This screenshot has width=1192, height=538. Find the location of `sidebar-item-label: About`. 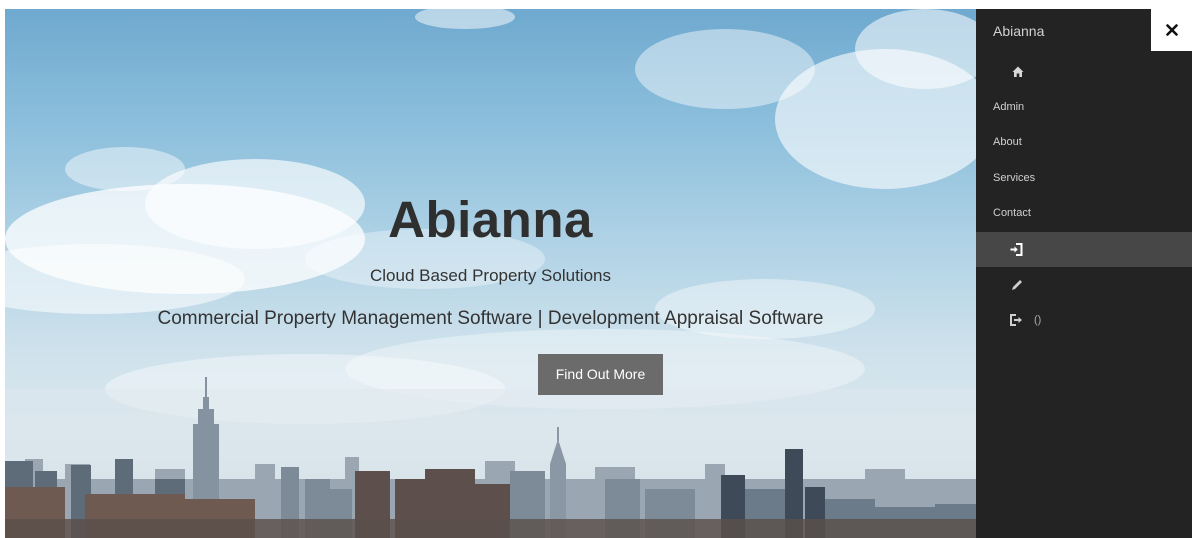

sidebar-item-label: About is located at coordinates (1007, 142).